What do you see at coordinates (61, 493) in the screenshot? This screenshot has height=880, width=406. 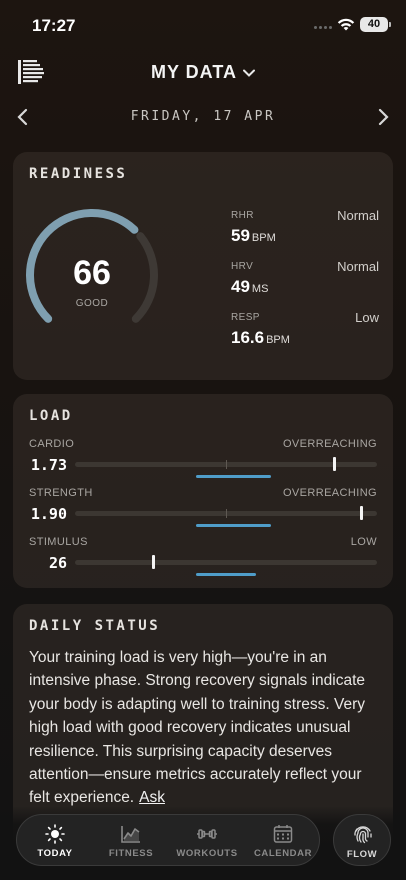 I see `load-label: STRENGTH` at bounding box center [61, 493].